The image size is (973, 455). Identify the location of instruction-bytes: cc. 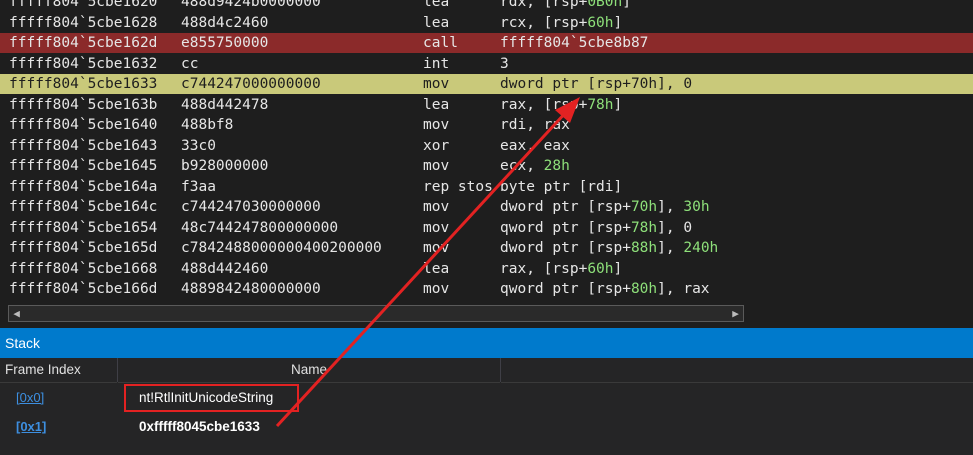
(190, 63).